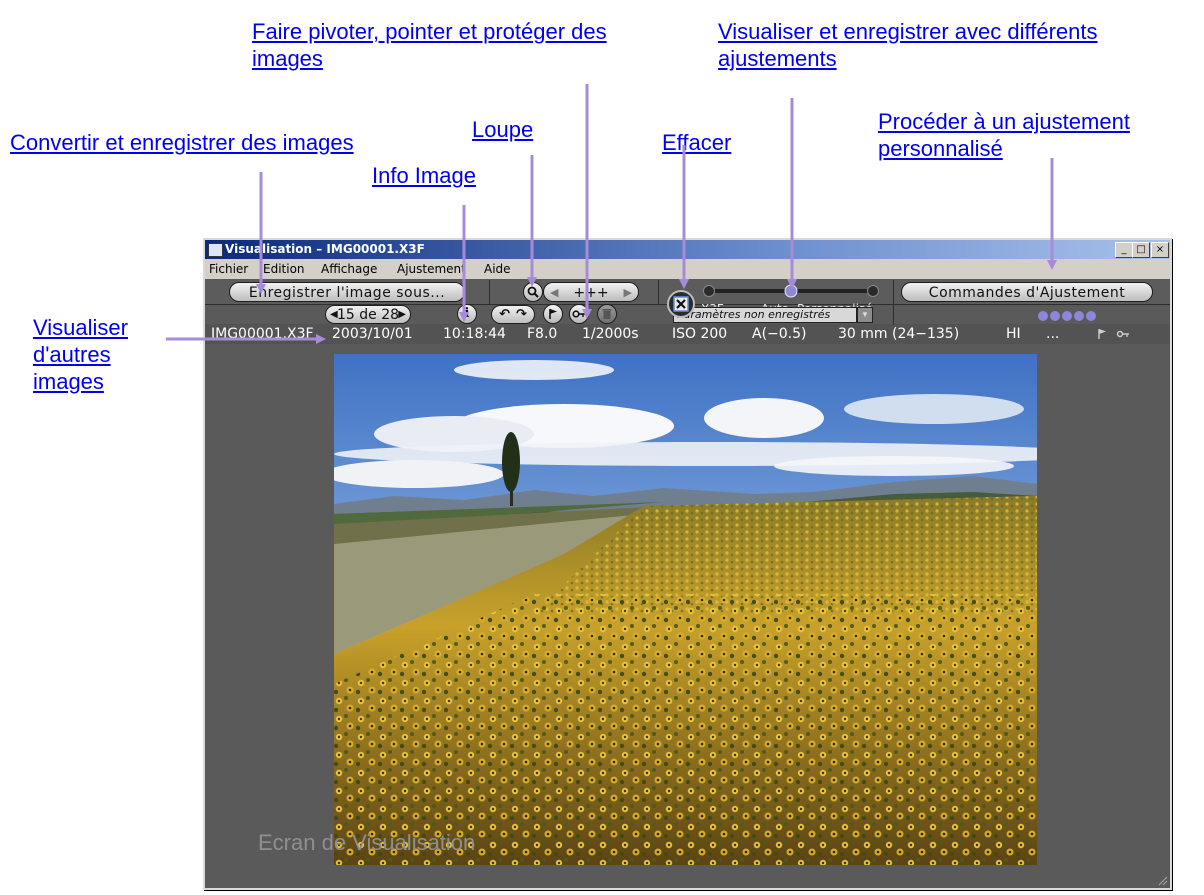 This screenshot has height=895, width=1204. I want to click on resize-grip-icon, so click(1162, 880).